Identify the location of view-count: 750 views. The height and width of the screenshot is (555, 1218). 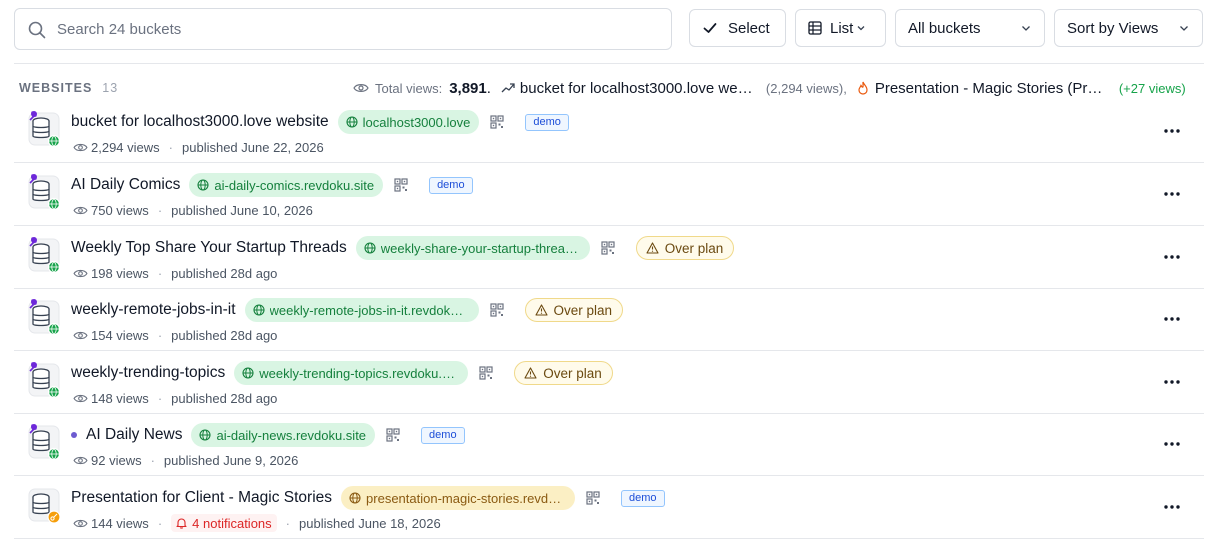
(120, 210).